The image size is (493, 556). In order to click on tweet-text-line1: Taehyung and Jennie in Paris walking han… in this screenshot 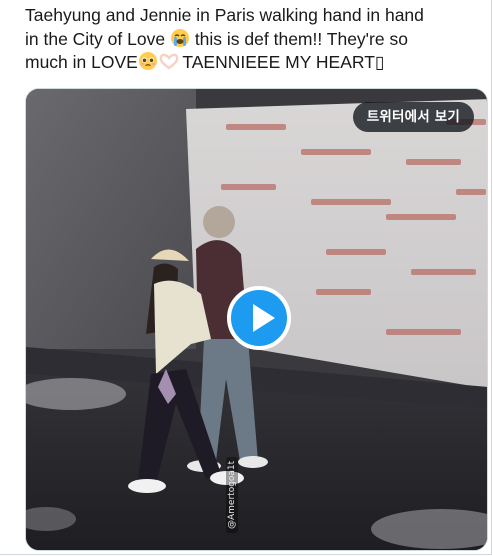, I will do `click(224, 15)`.